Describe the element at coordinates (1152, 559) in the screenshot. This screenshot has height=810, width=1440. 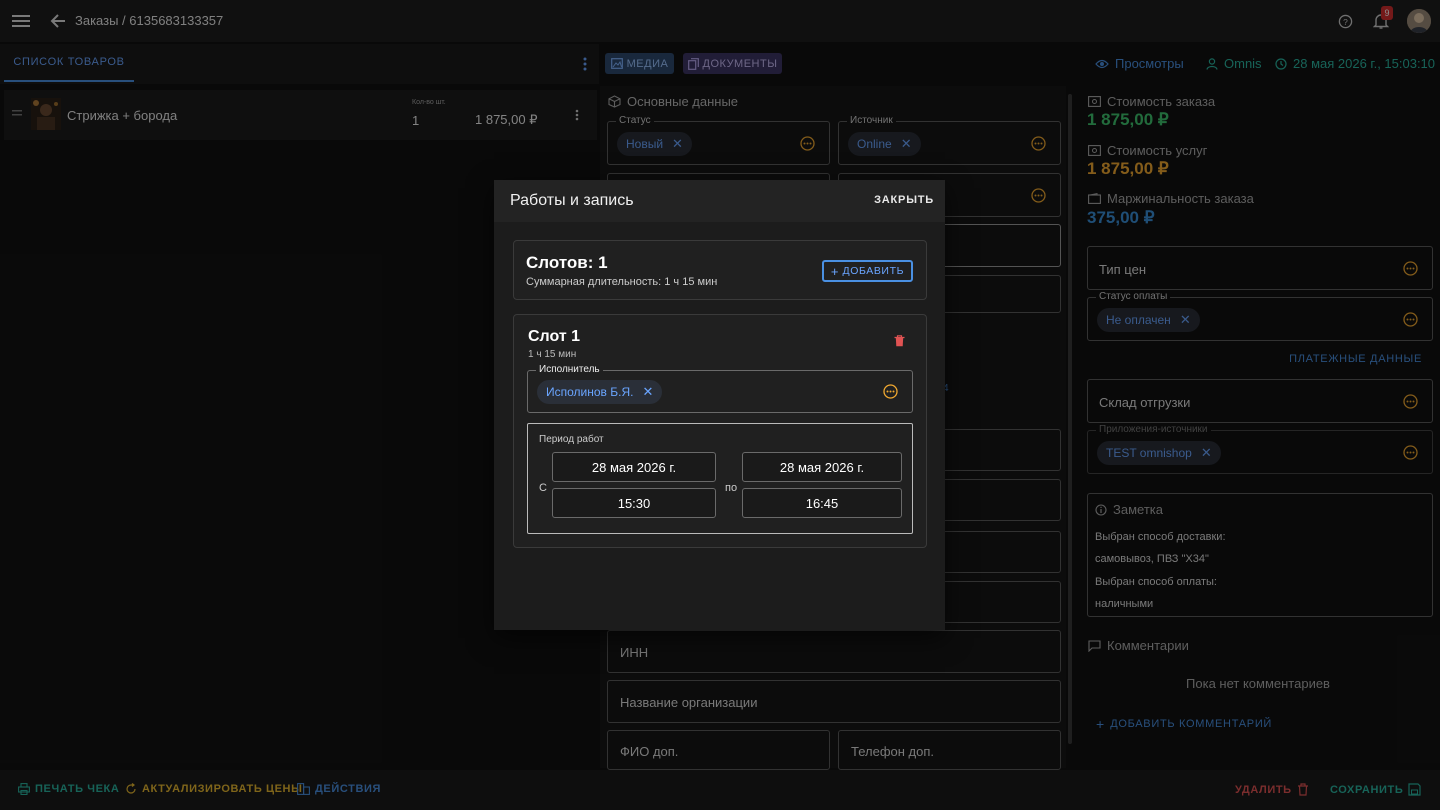
I see `note-line: самовывоз, ПВЗ "Х34"` at that location.